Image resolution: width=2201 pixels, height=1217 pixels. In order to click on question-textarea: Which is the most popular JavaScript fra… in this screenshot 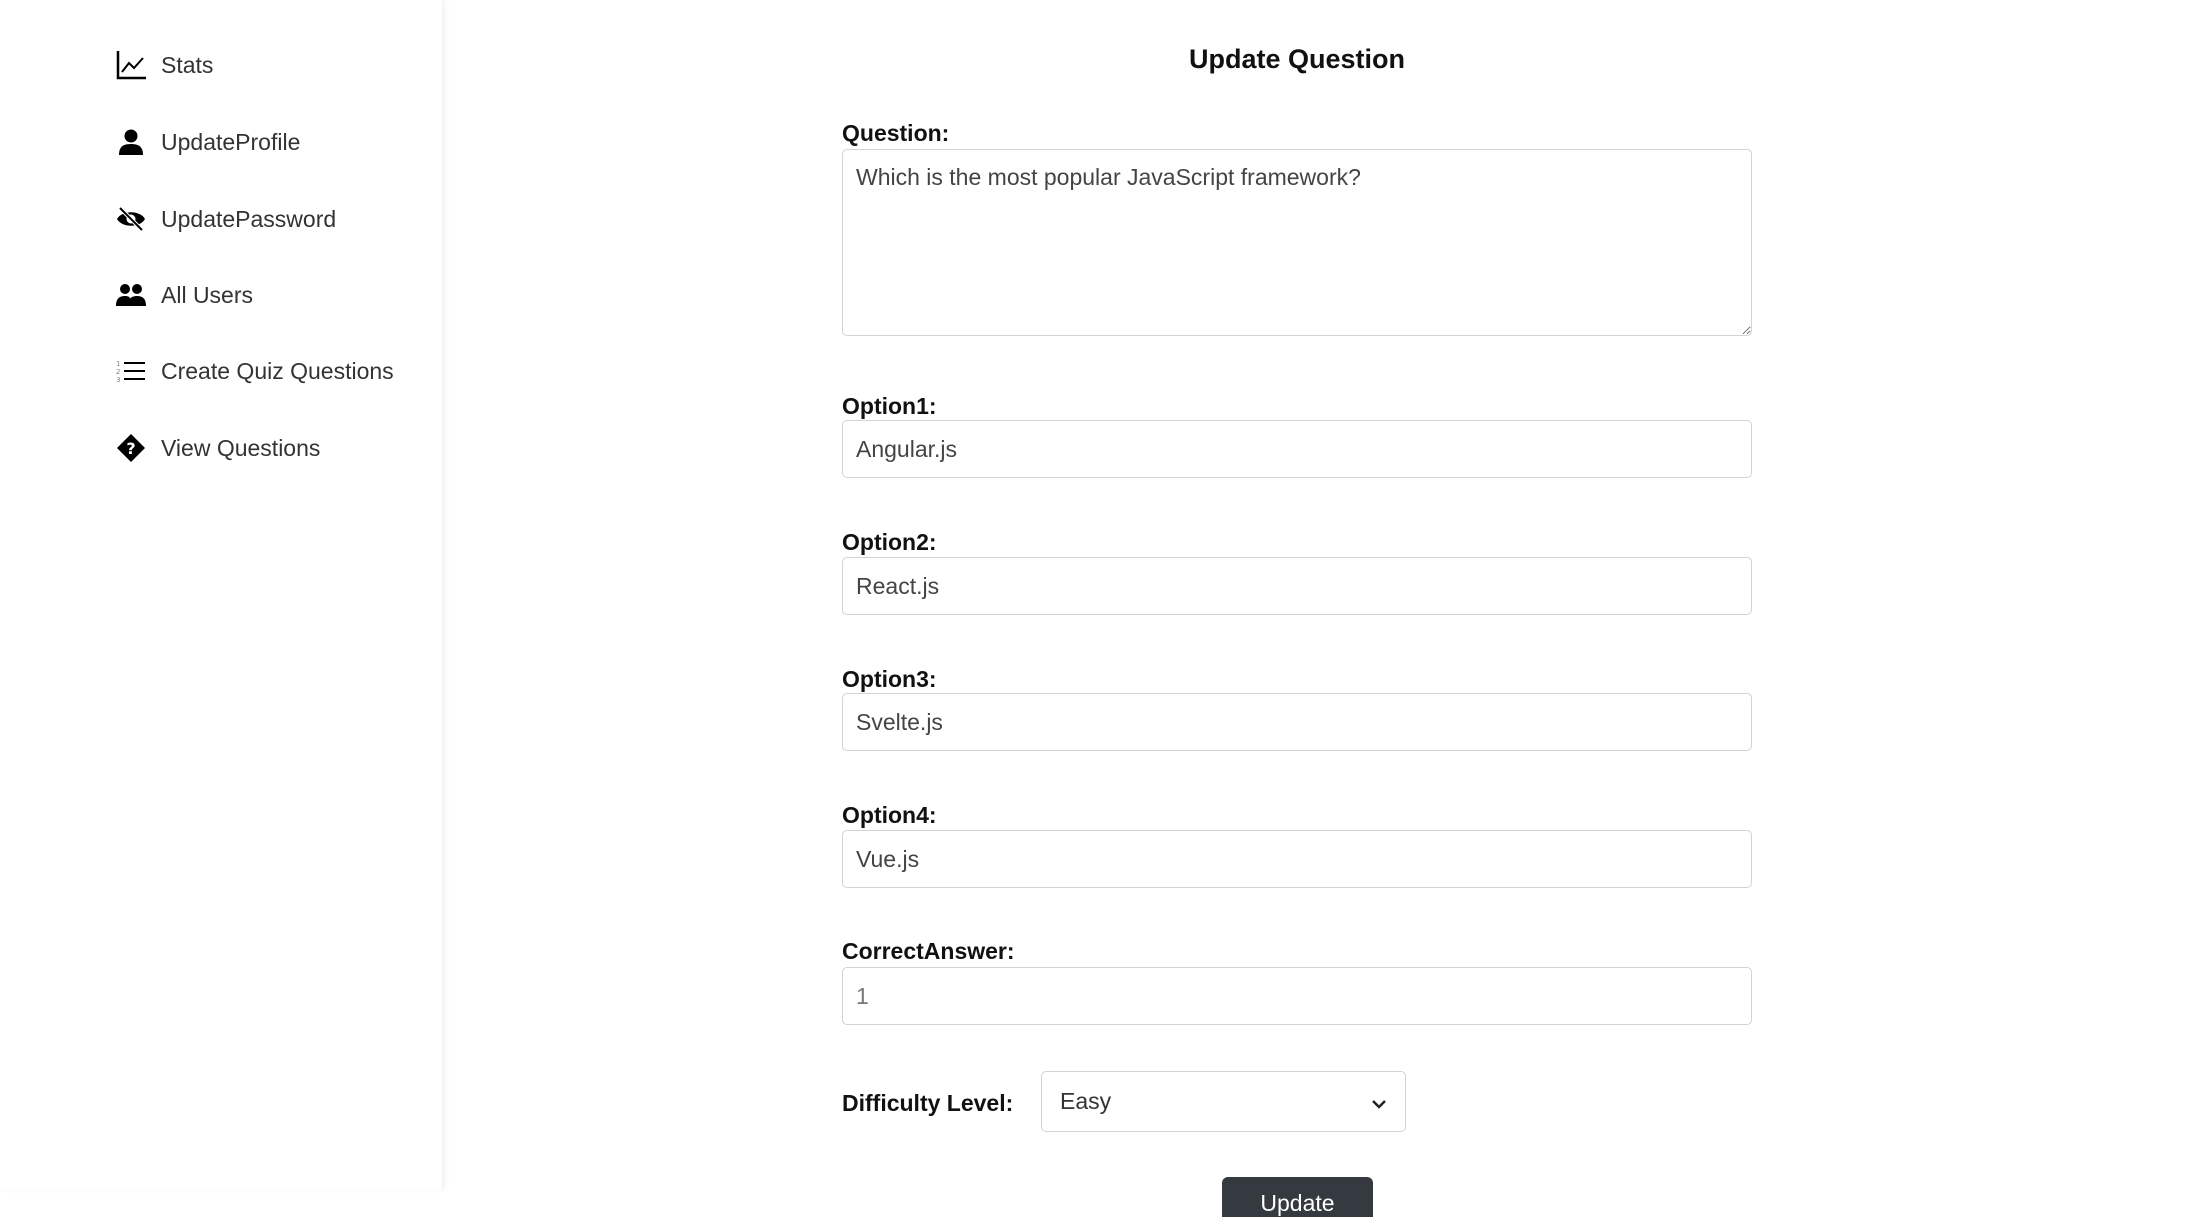, I will do `click(1297, 242)`.